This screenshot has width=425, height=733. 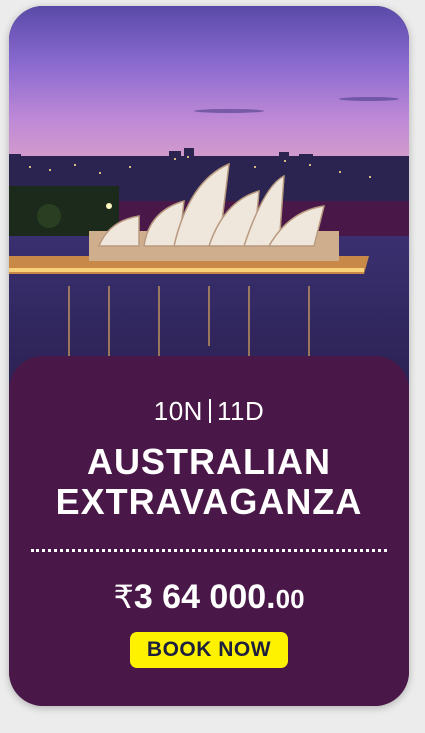 I want to click on package-title: AUSTRALIAN EXTRAVAGANZA, so click(x=209, y=482).